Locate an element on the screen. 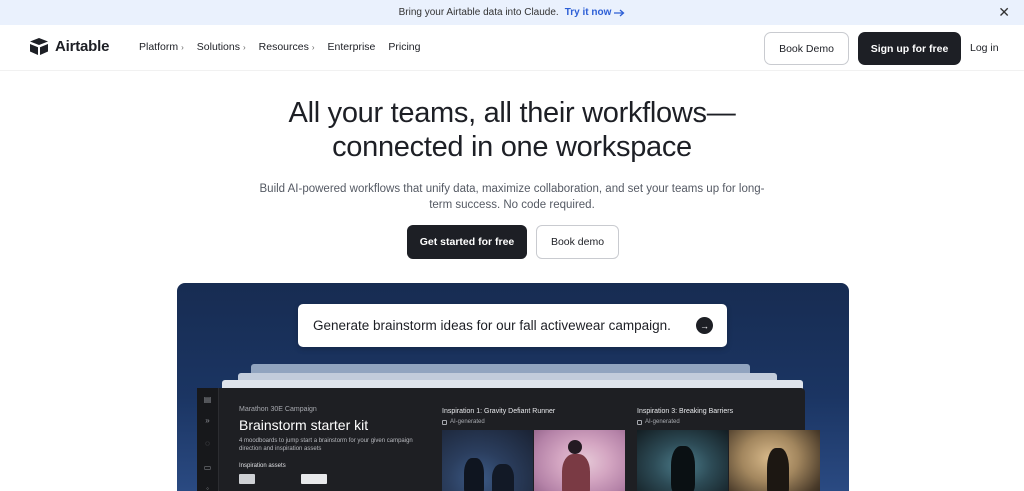 The width and height of the screenshot is (1024, 491). arrow-right-icon is located at coordinates (619, 12).